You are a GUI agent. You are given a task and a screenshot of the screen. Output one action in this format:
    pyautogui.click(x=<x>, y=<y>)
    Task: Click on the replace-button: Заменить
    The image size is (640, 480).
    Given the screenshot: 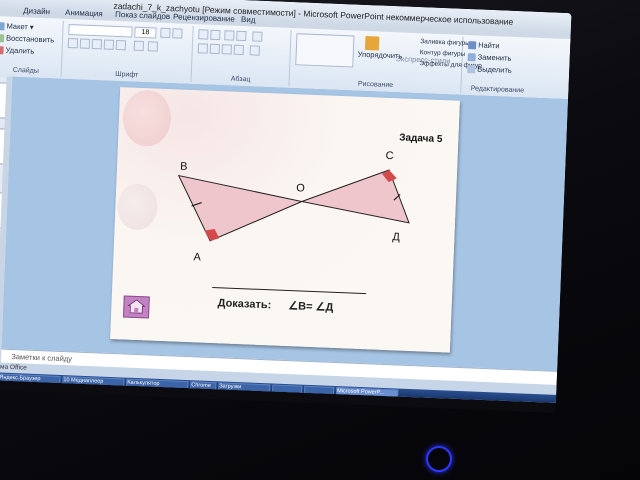 What is the action you would take?
    pyautogui.click(x=489, y=57)
    